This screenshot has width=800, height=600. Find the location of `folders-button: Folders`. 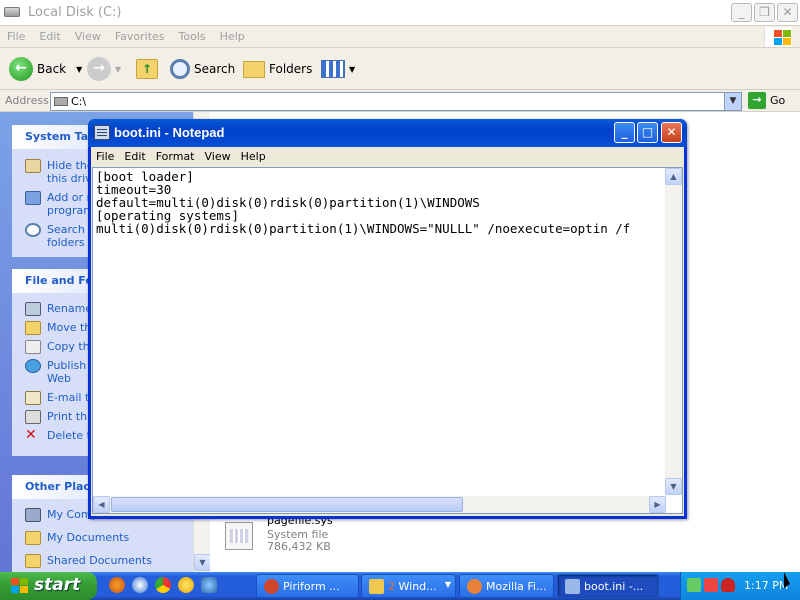

folders-button: Folders is located at coordinates (277, 69).